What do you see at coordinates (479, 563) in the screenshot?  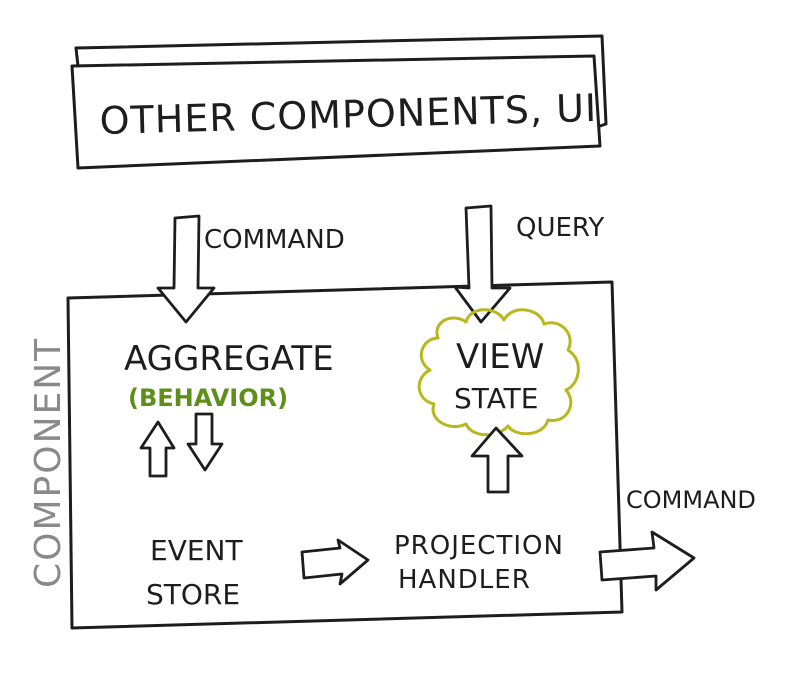 I see `projection-handler-node: PROJECTION HANDLER` at bounding box center [479, 563].